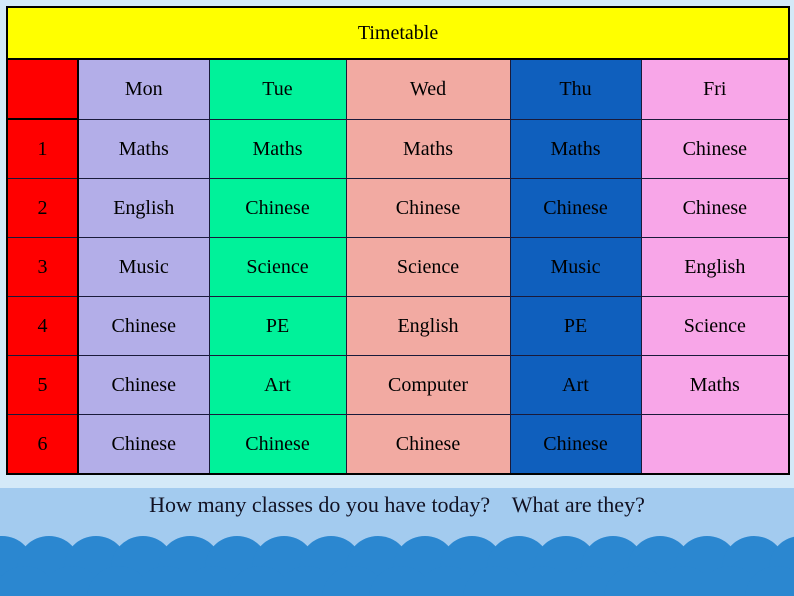 The image size is (794, 596). I want to click on cell-mon-1: Maths, so click(143, 148).